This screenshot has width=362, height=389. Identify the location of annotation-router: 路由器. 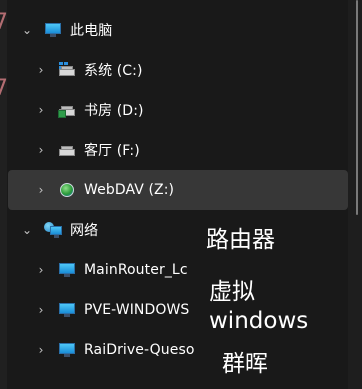
(240, 240).